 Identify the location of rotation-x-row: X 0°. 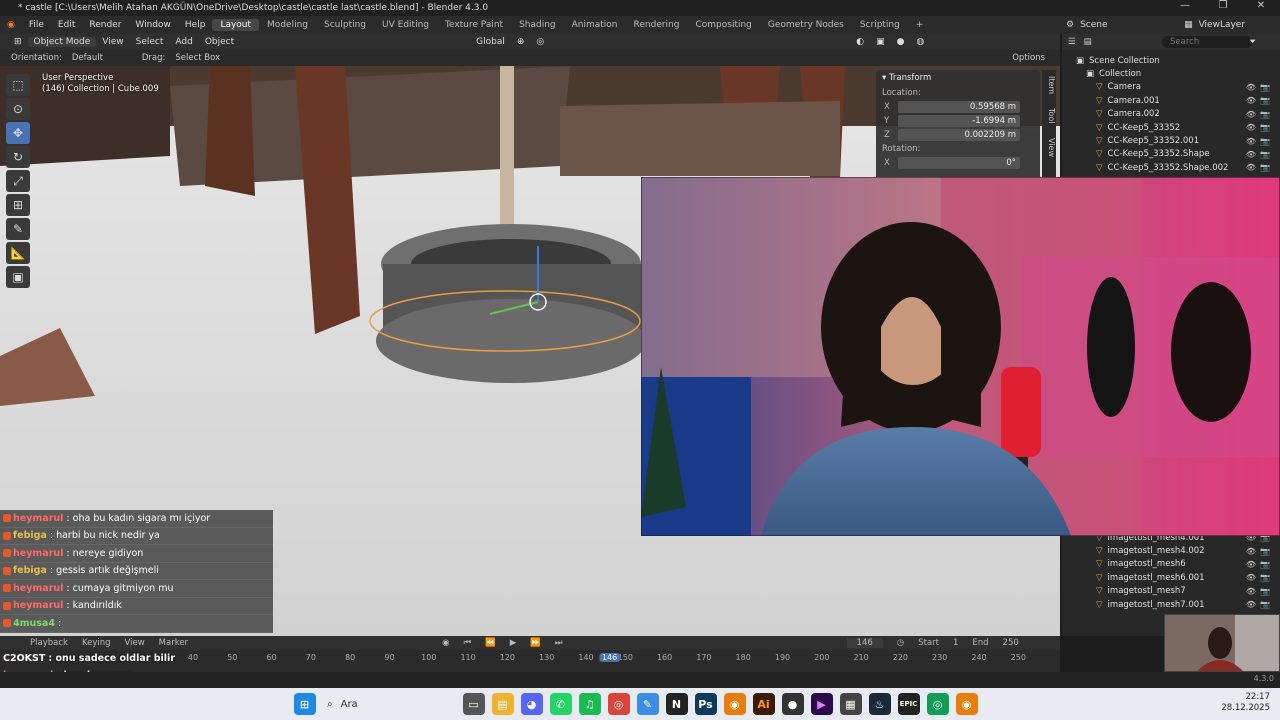
(959, 162).